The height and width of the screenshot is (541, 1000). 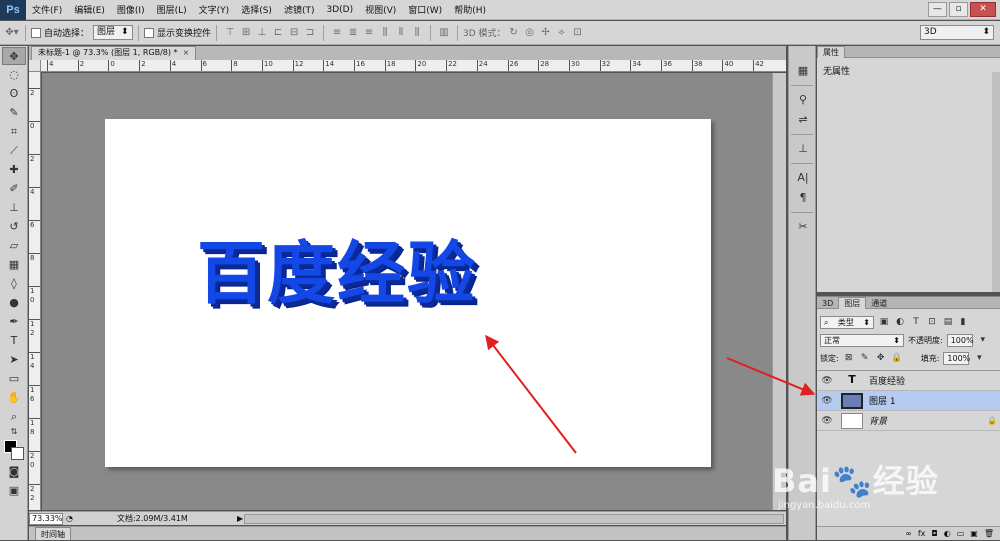 I want to click on menu-image: 图像(I), so click(x=131, y=9).